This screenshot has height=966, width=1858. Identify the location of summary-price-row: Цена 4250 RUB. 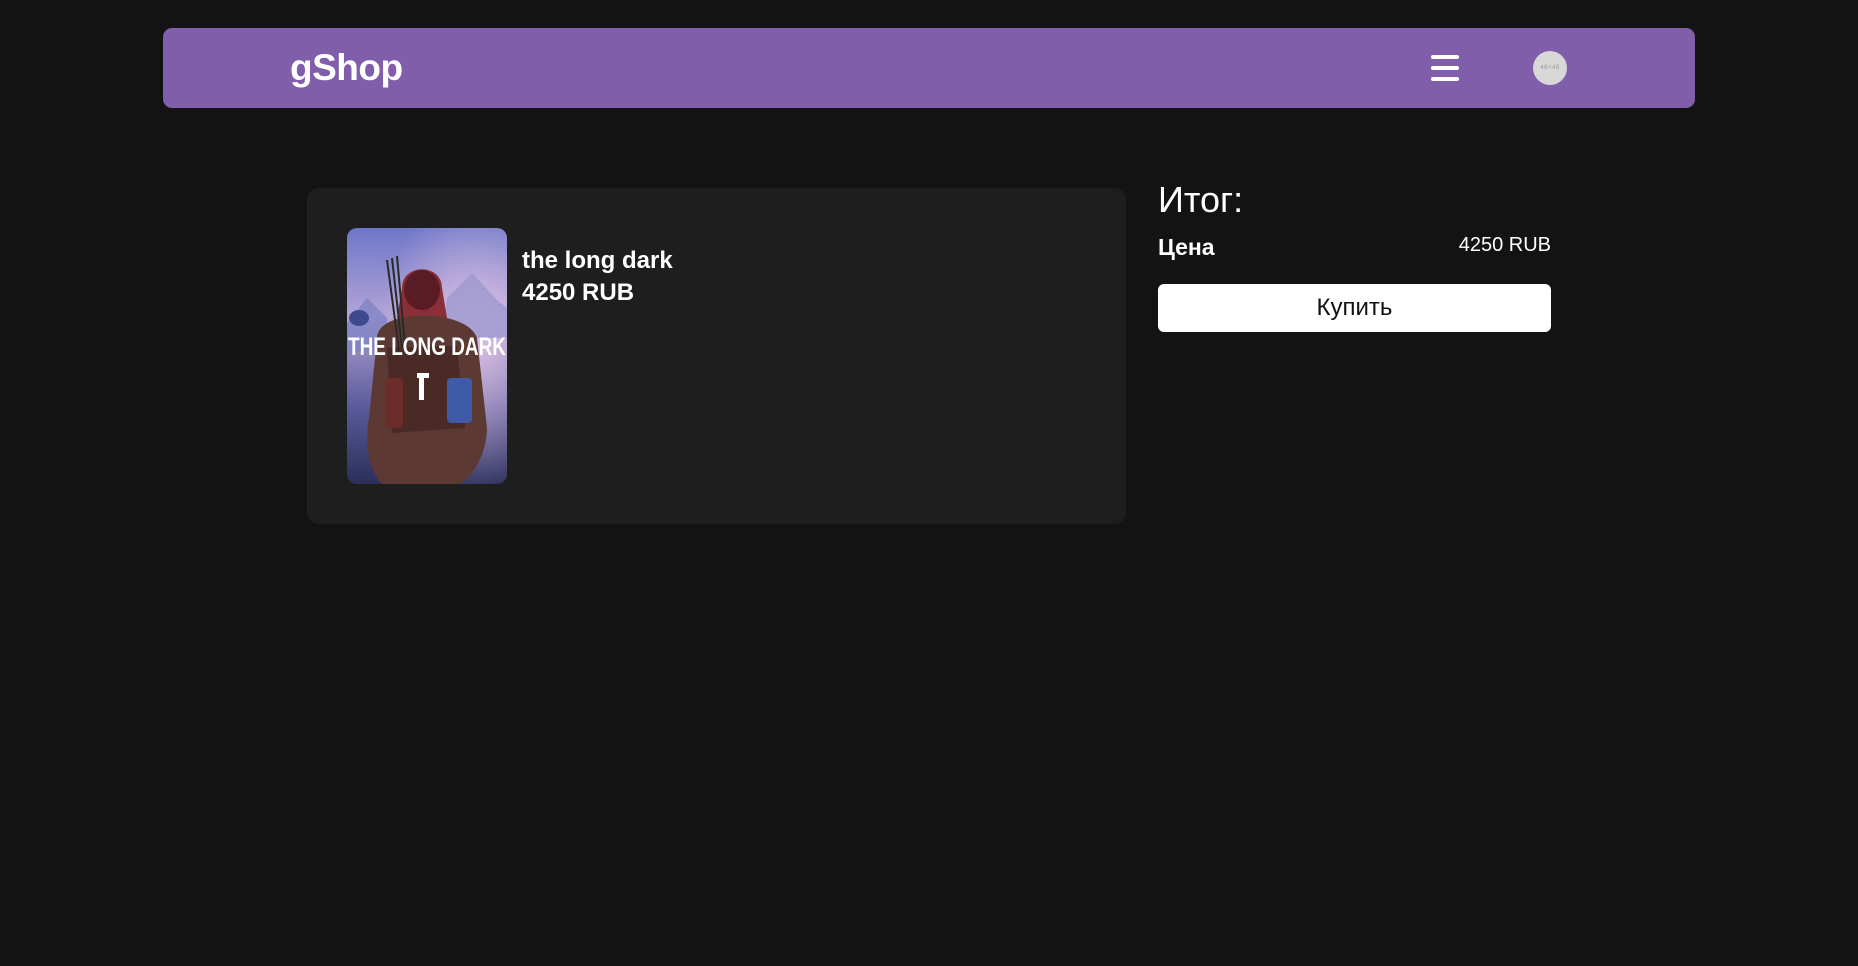
(1354, 249).